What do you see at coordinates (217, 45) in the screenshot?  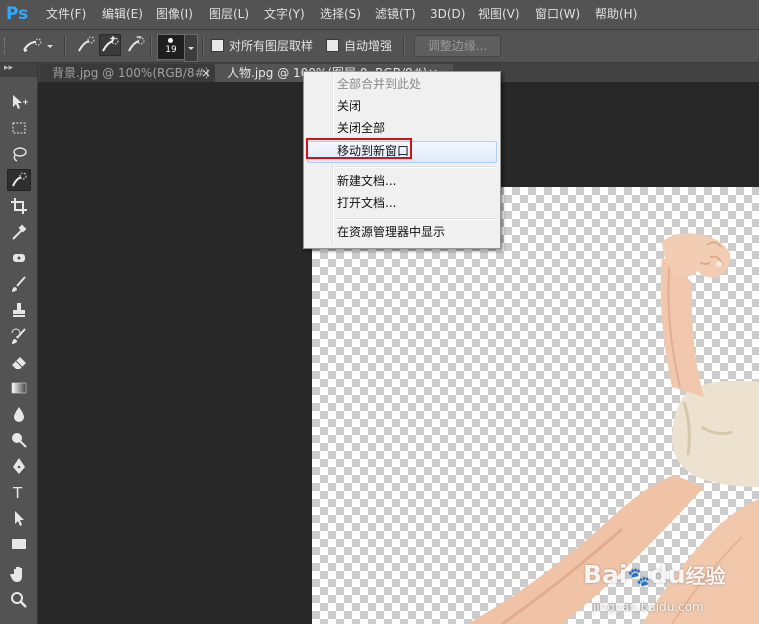 I see `sample-all-layers-checkbox` at bounding box center [217, 45].